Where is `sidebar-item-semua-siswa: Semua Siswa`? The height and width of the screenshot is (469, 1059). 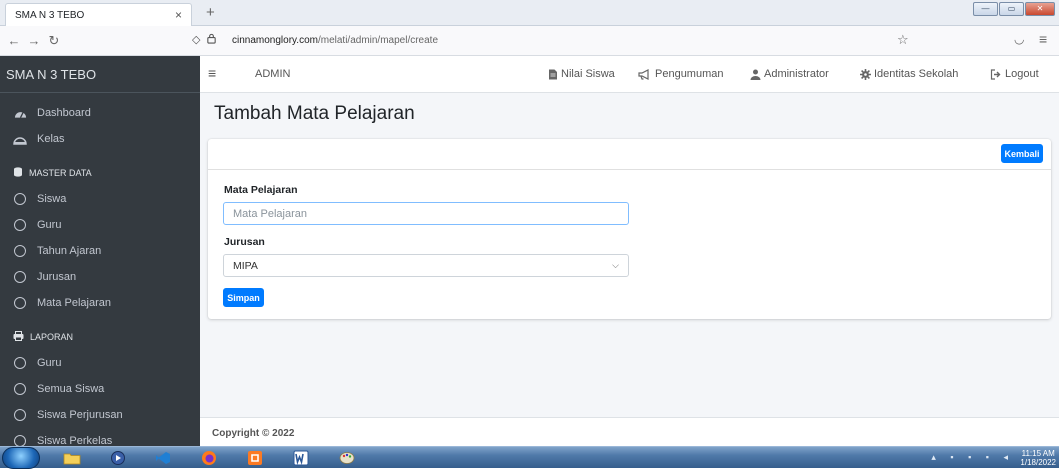
sidebar-item-semua-siswa: Semua Siswa is located at coordinates (100, 389).